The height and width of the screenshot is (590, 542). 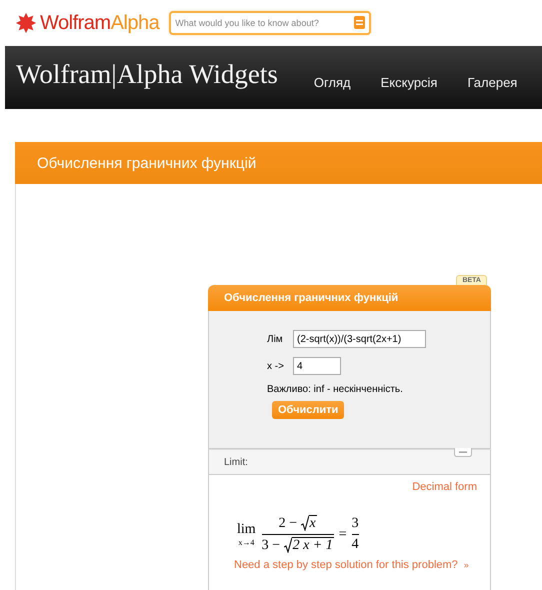 I want to click on nav-link: Екскурсія, so click(x=409, y=82).